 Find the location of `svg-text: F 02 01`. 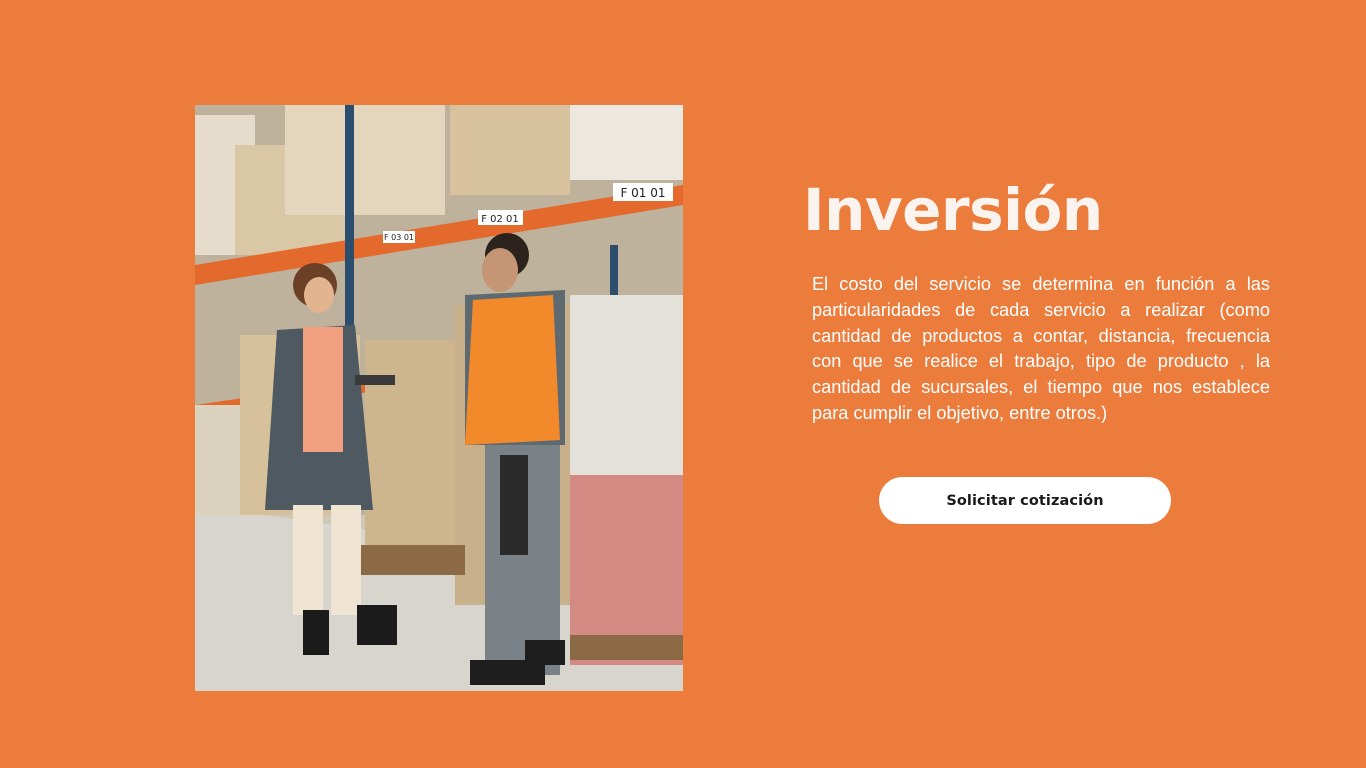

svg-text: F 02 01 is located at coordinates (500, 219).